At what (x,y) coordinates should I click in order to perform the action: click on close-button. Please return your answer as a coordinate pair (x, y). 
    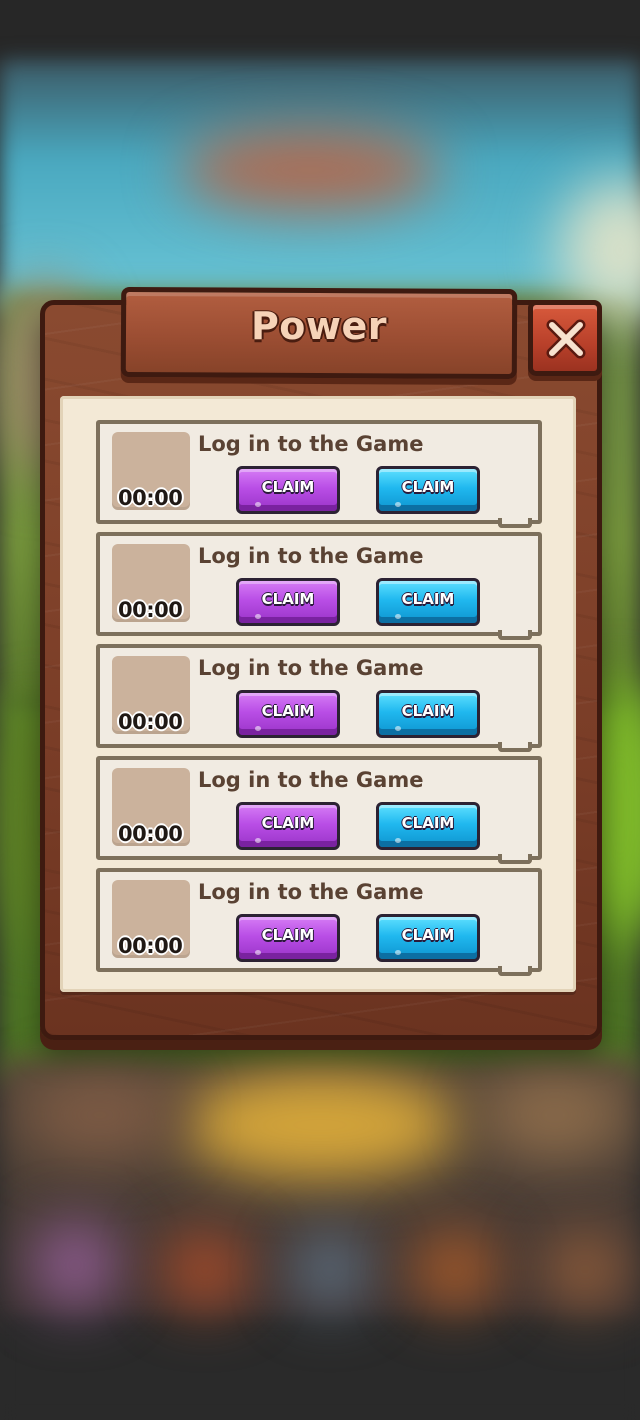
    Looking at the image, I should click on (565, 338).